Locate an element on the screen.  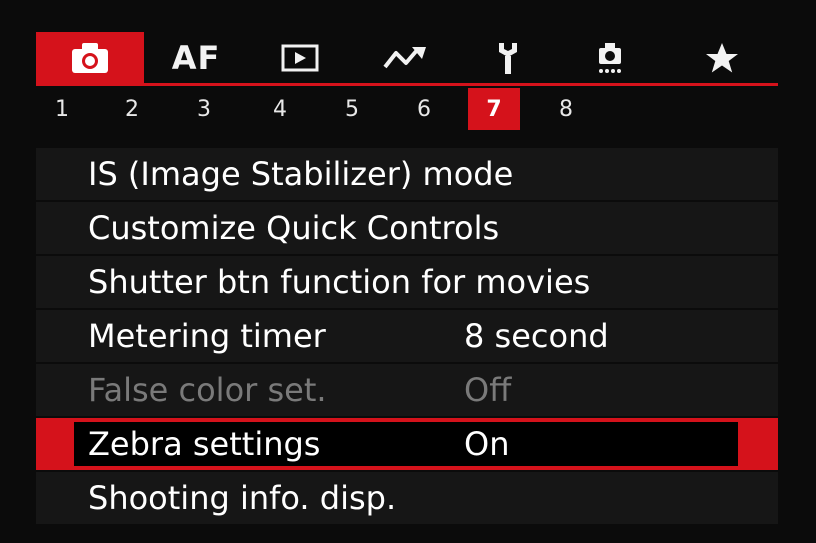
menu-item-is-mode: IS (Image Stabilizer) mode is located at coordinates (407, 174).